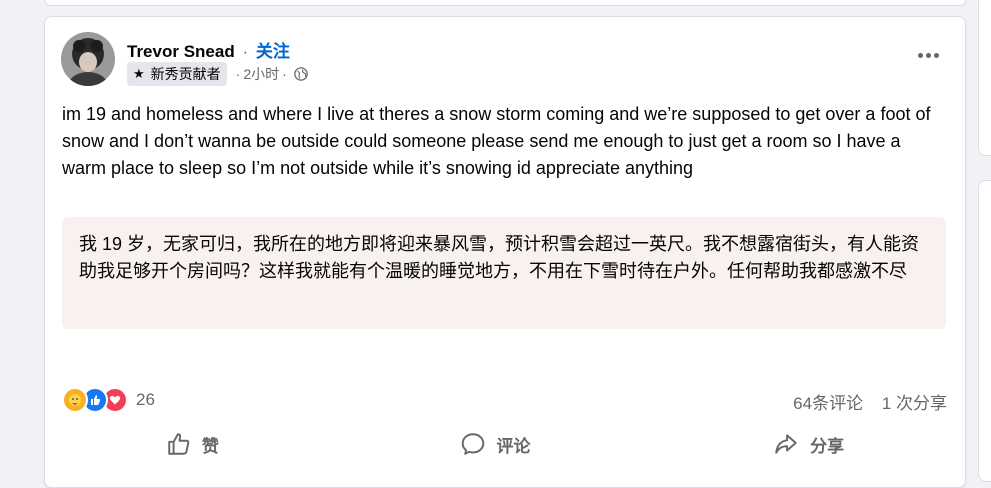 The image size is (991, 488). Describe the element at coordinates (808, 444) in the screenshot. I see `share-button: 分享` at that location.